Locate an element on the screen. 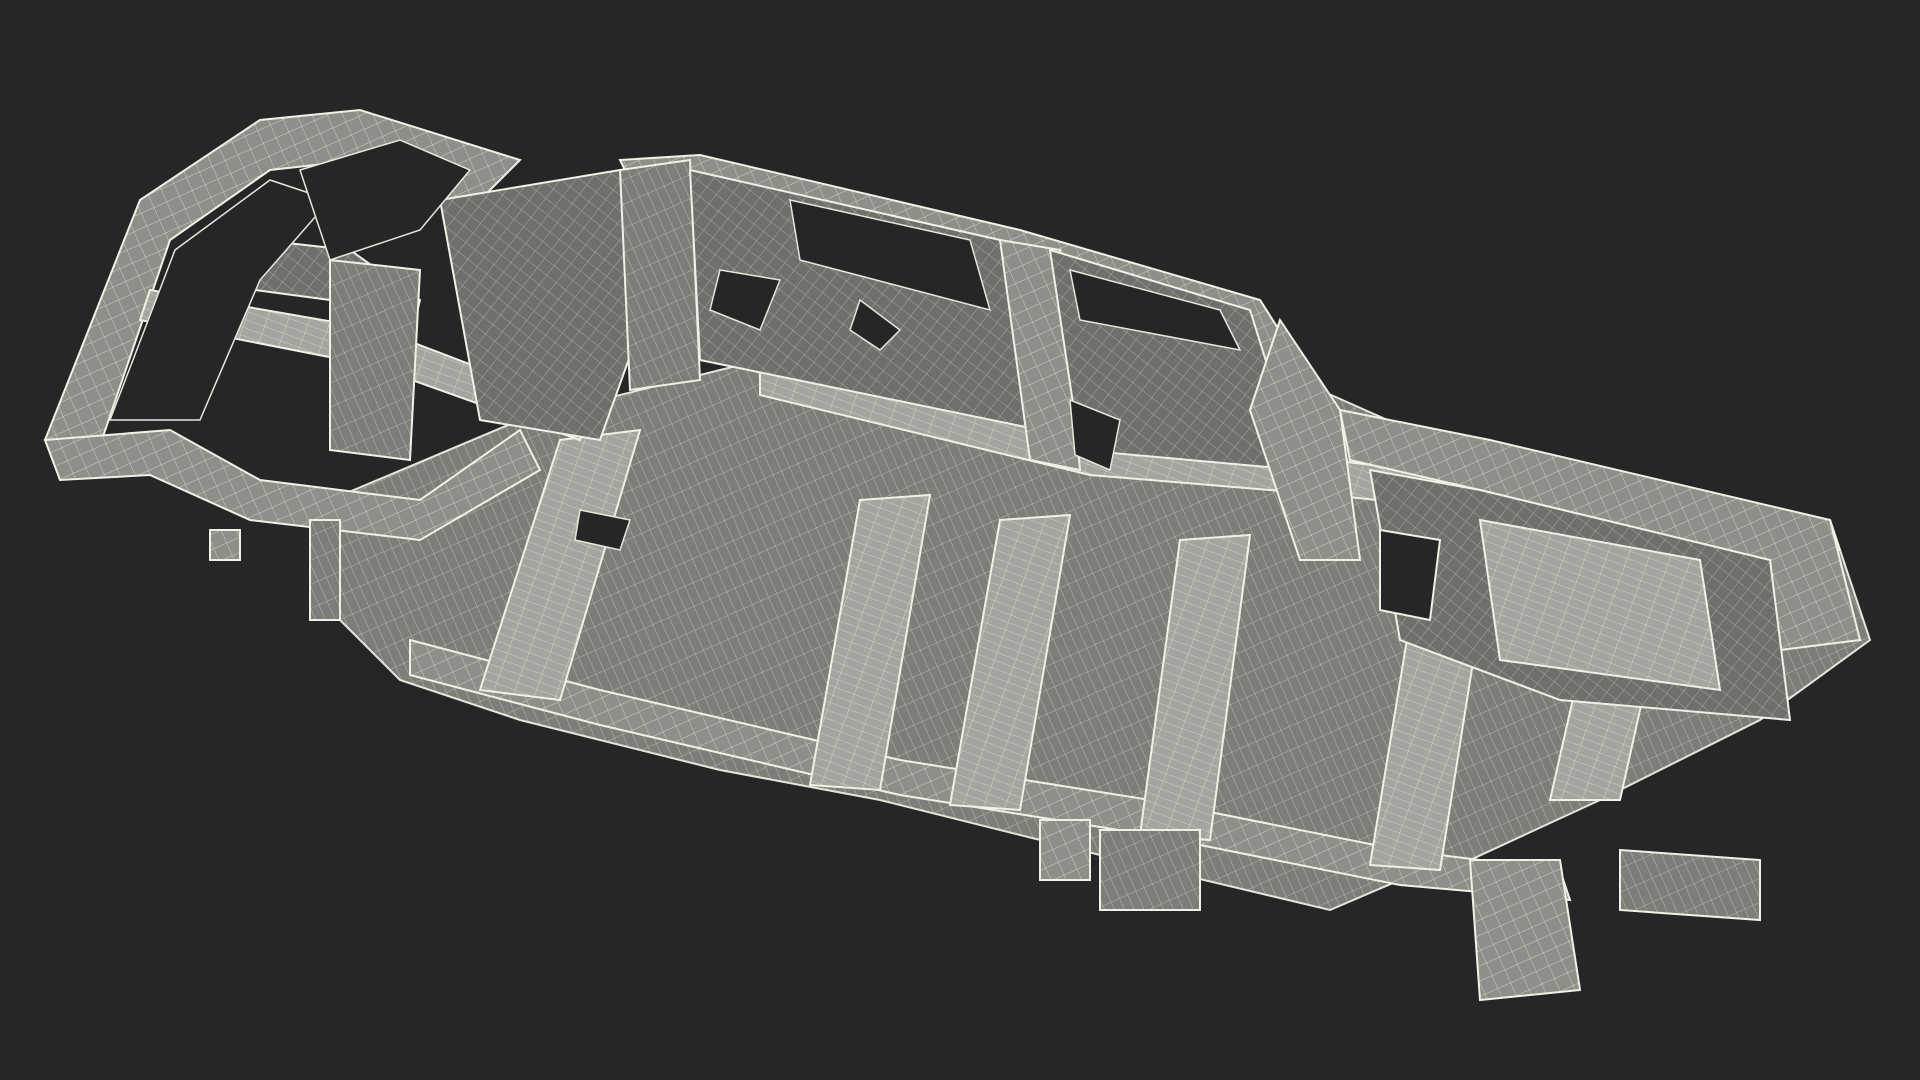 This screenshot has width=1920, height=1080. rear-bracket is located at coordinates (1614, 925).